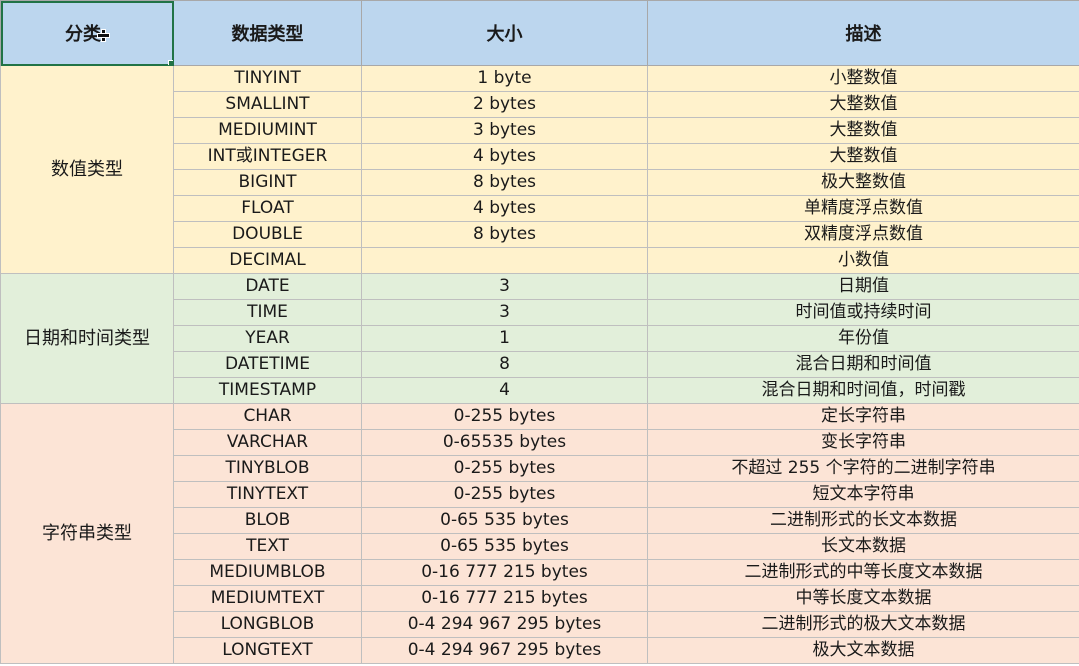  Describe the element at coordinates (267, 312) in the screenshot. I see `data-type-cell: TIME` at that location.